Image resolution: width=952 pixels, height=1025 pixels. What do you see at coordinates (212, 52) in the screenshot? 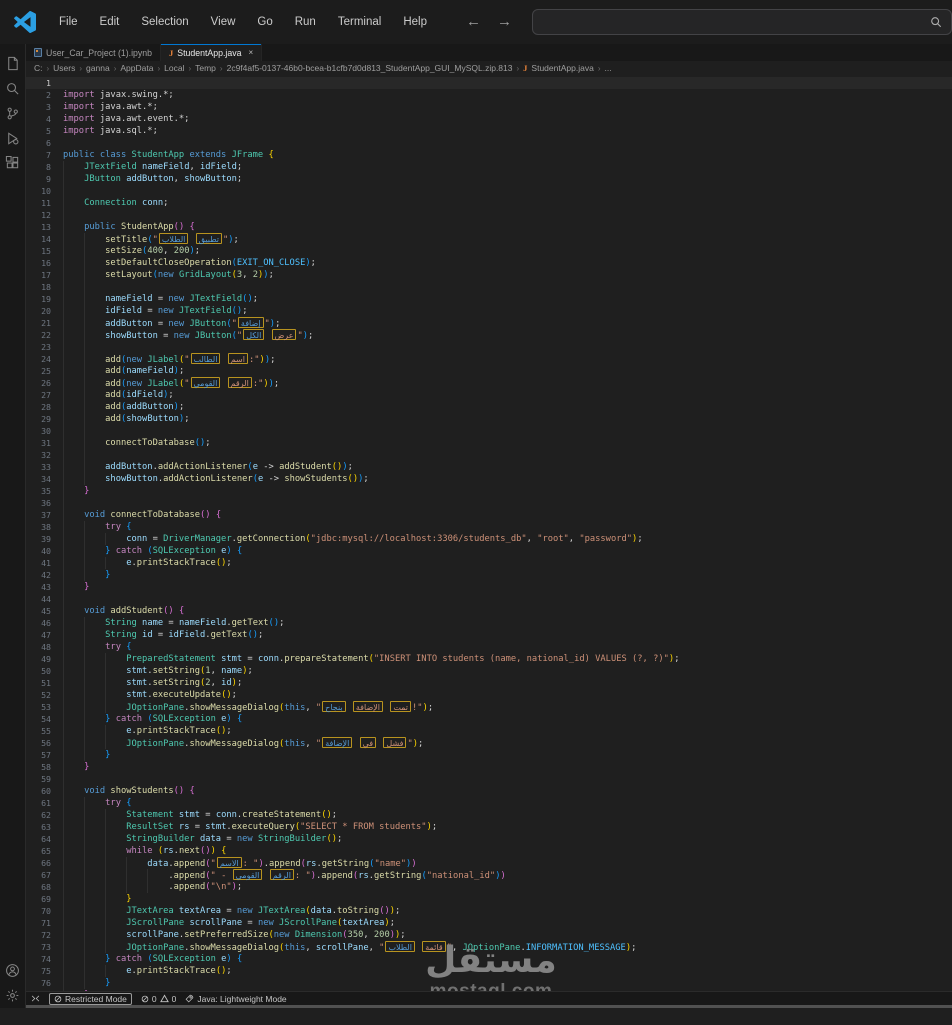
I see `tab-studentapp-java: J StudentApp.java ×` at bounding box center [212, 52].